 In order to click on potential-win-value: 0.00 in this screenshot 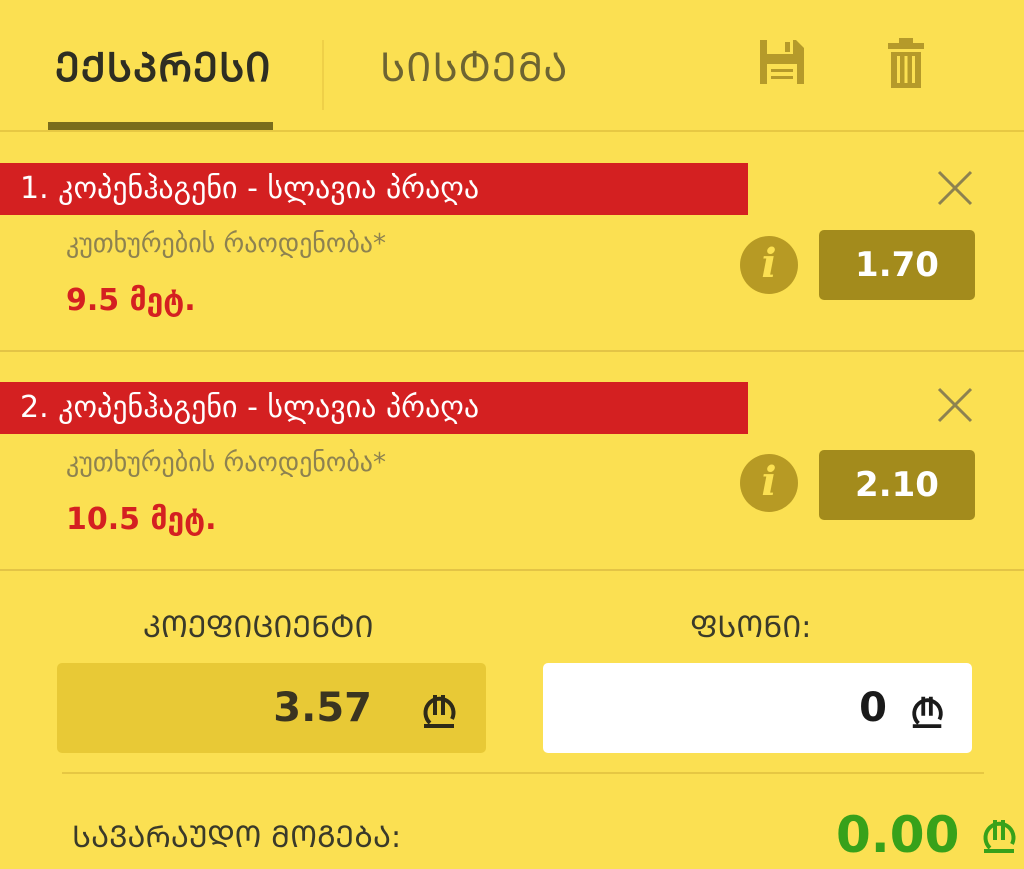, I will do `click(898, 835)`.